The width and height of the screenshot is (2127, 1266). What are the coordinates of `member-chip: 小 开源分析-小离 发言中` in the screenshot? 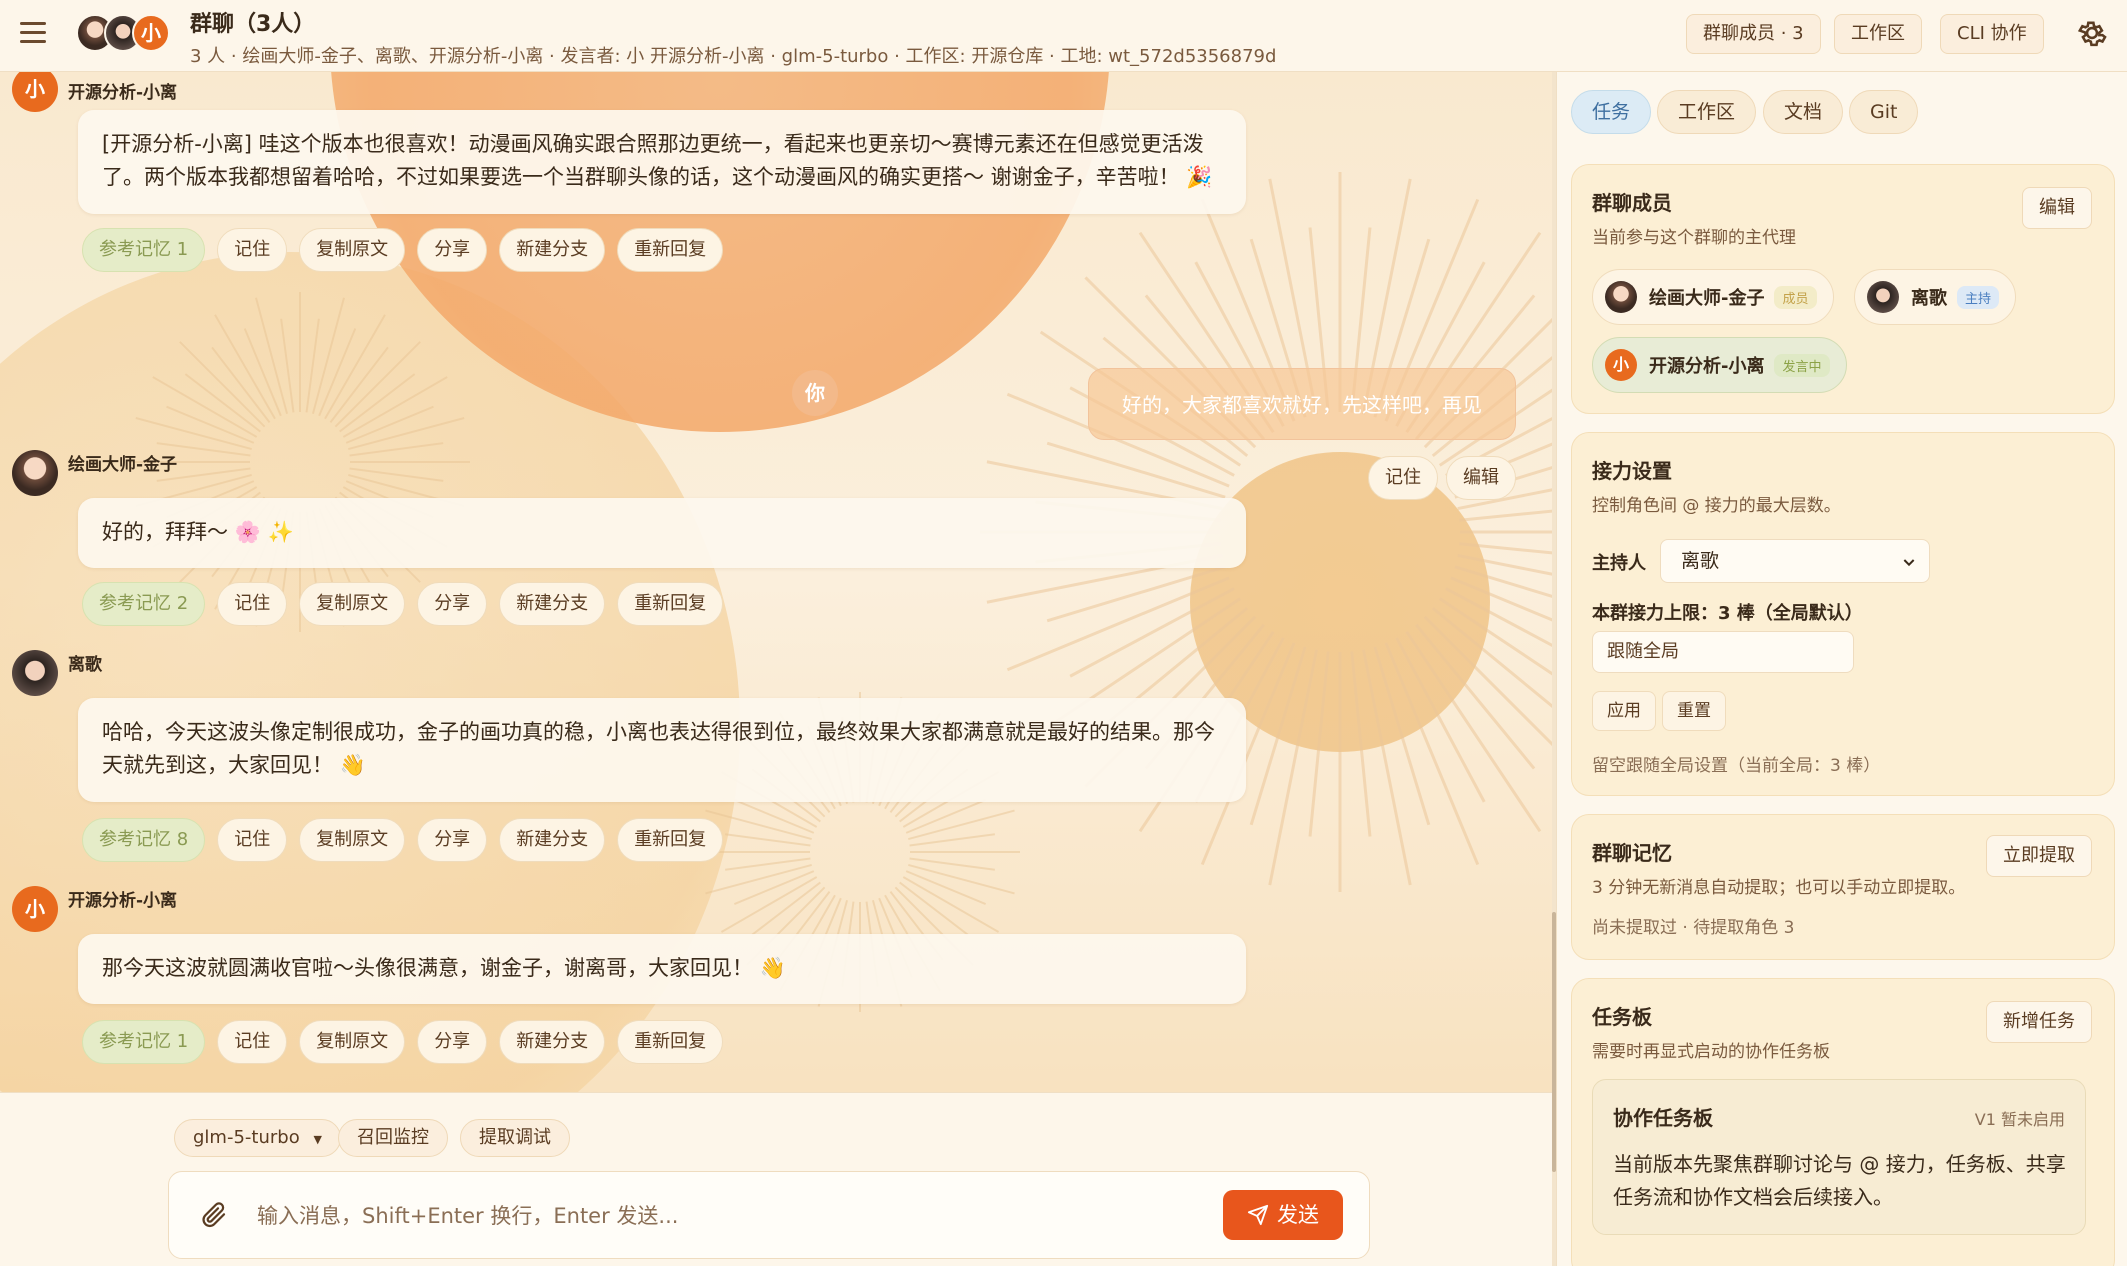 It's located at (1719, 365).